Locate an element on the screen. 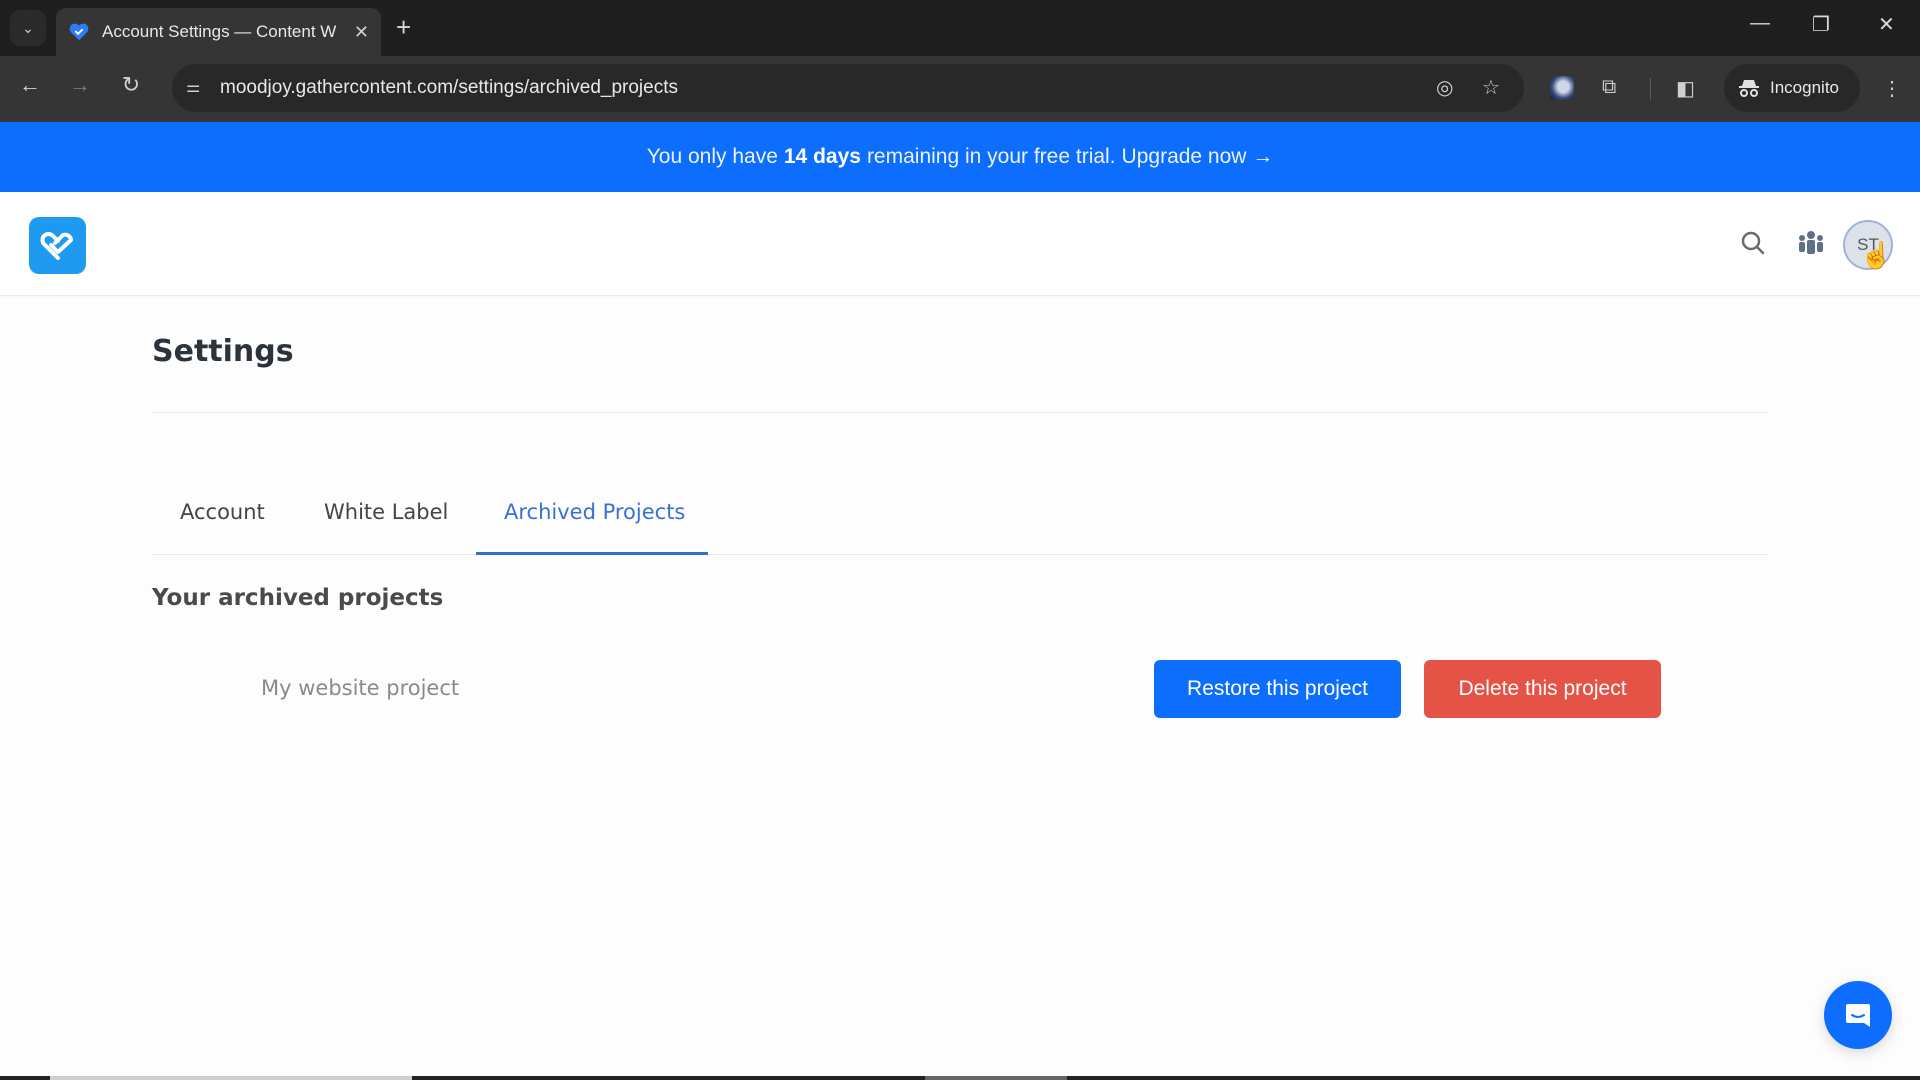 The image size is (1920, 1080). bottom-progress-bar is located at coordinates (960, 1078).